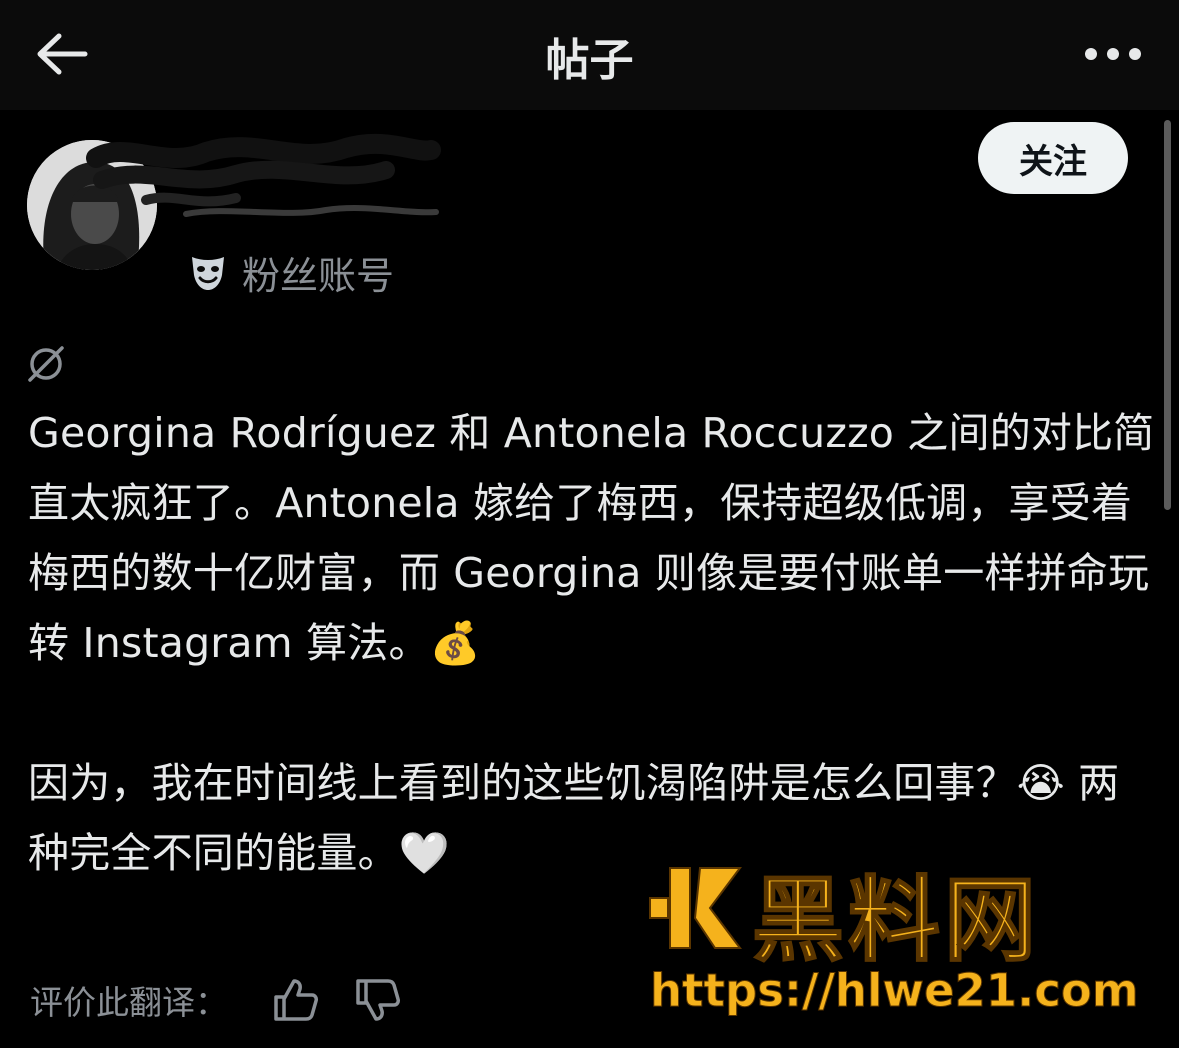  What do you see at coordinates (589, 60) in the screenshot?
I see `page-title: 帖子` at bounding box center [589, 60].